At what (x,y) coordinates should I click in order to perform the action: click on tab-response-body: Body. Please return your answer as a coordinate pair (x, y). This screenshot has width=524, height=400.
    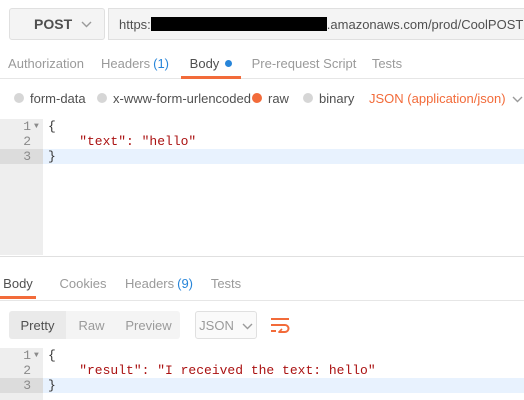
    Looking at the image, I should click on (18, 283).